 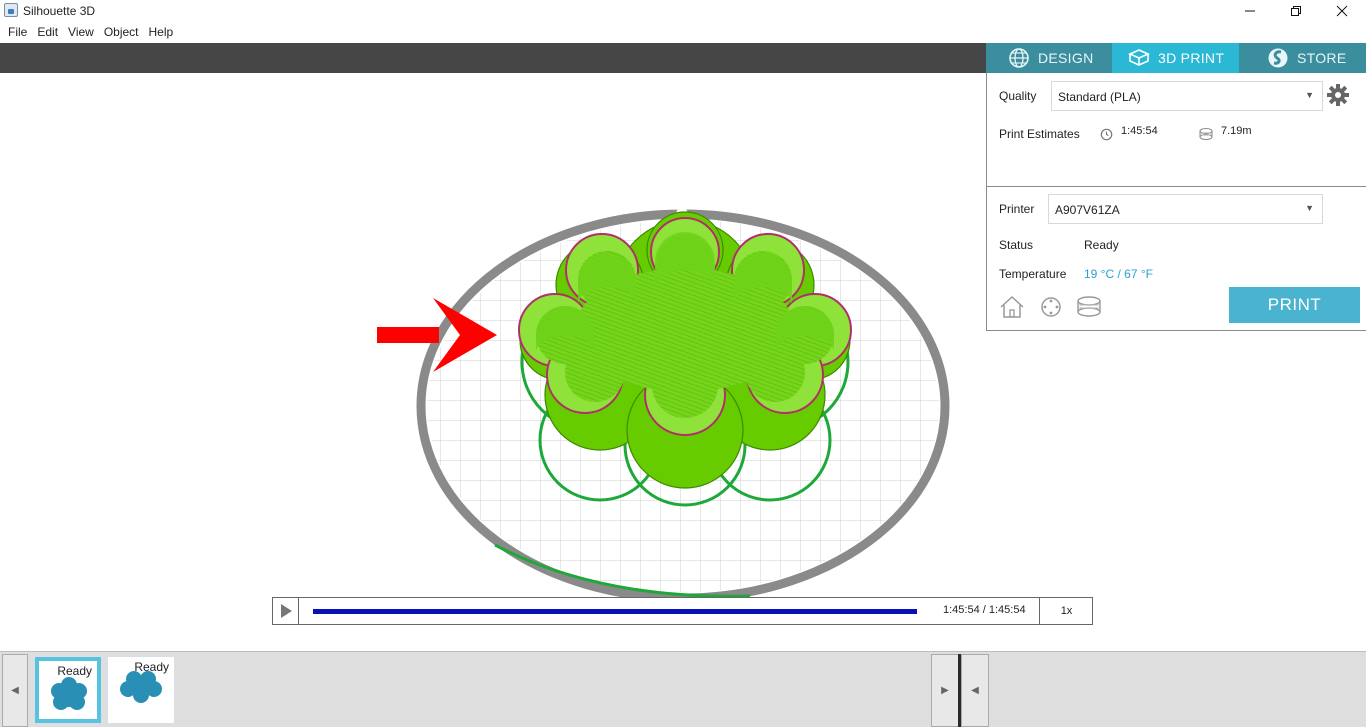 What do you see at coordinates (984, 610) in the screenshot?
I see `playback-time: 1:45:54 / 1:45:54` at bounding box center [984, 610].